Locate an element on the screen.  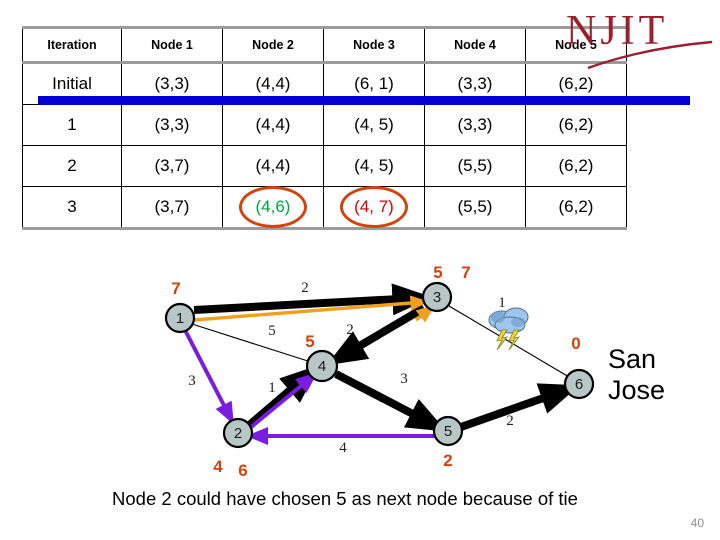
cell-value: (4,6) is located at coordinates (273, 206).